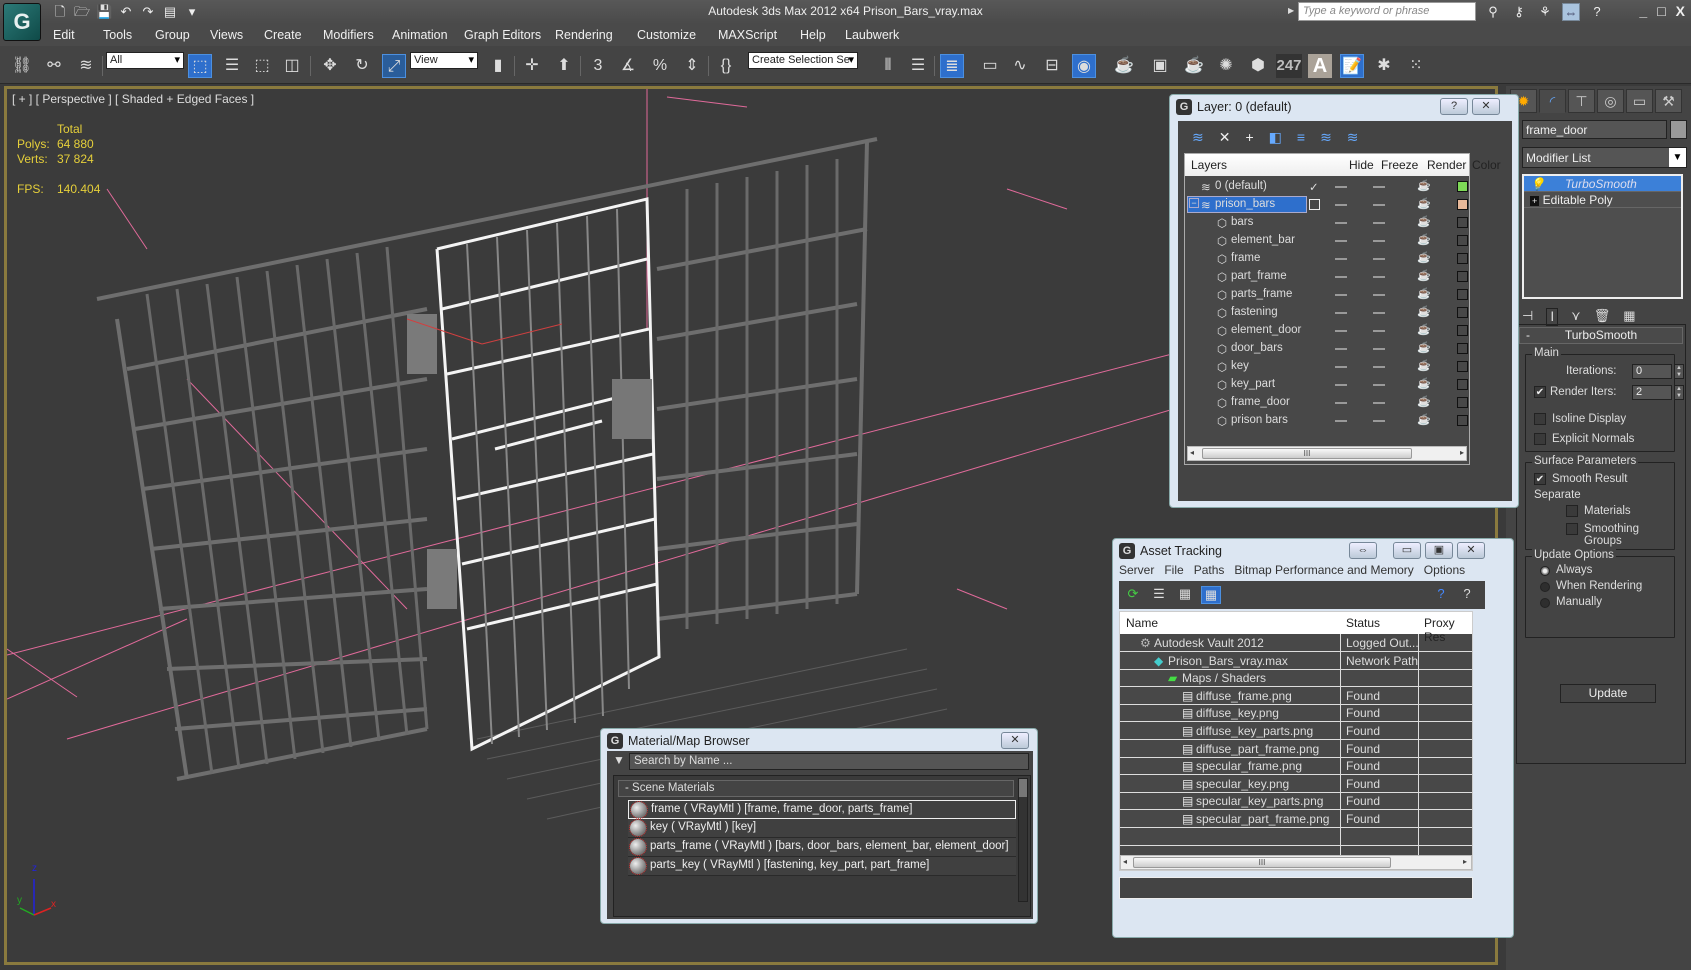 The image size is (1691, 970). I want to click on layer-row: ⬡ door_bars ☕, so click(1327, 349).